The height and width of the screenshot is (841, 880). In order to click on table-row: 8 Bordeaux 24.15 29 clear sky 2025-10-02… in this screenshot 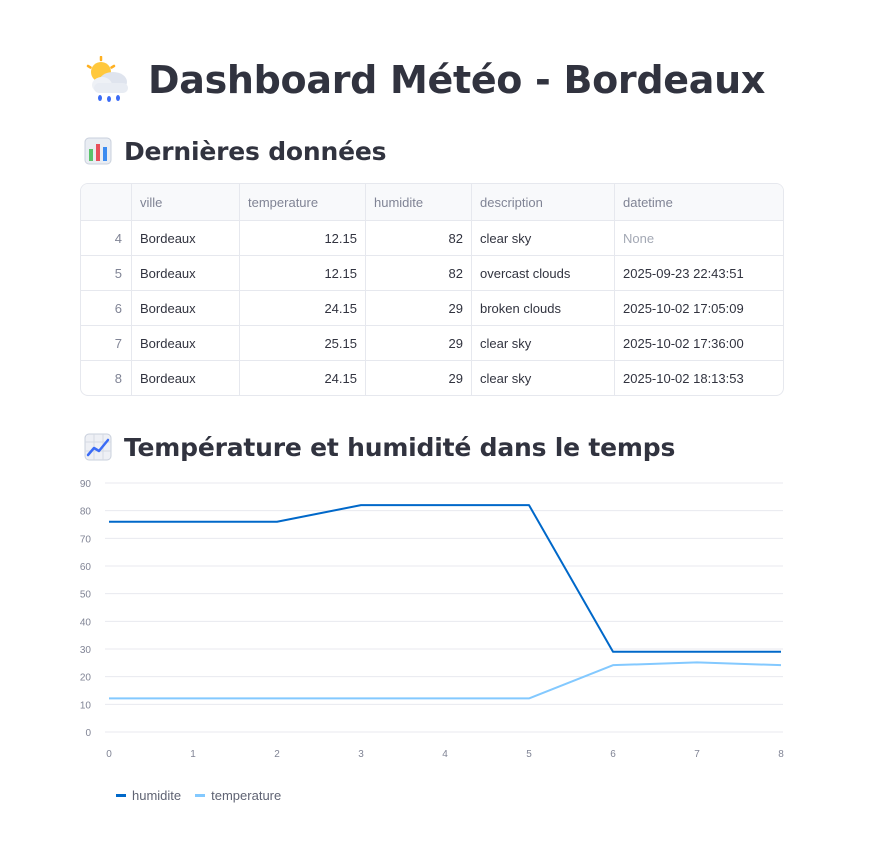, I will do `click(432, 377)`.